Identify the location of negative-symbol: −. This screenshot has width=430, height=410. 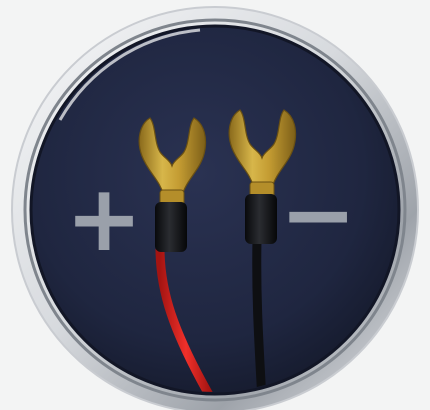
(317, 214).